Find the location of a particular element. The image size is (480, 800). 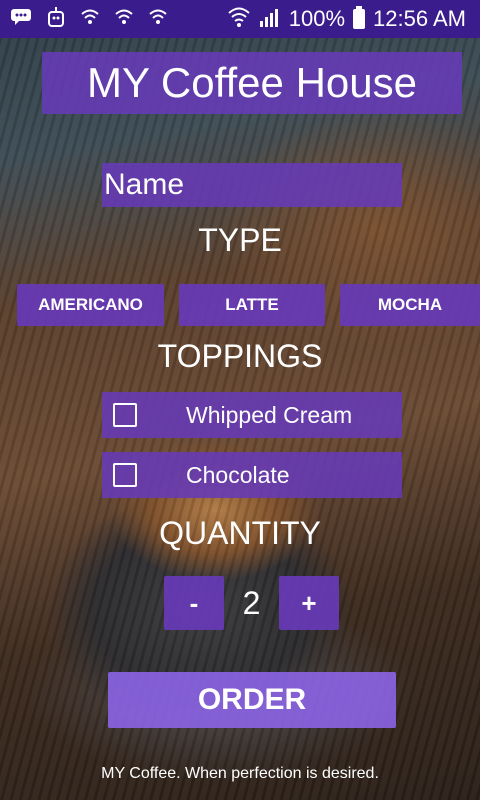

cell-signal-icon is located at coordinates (270, 19).